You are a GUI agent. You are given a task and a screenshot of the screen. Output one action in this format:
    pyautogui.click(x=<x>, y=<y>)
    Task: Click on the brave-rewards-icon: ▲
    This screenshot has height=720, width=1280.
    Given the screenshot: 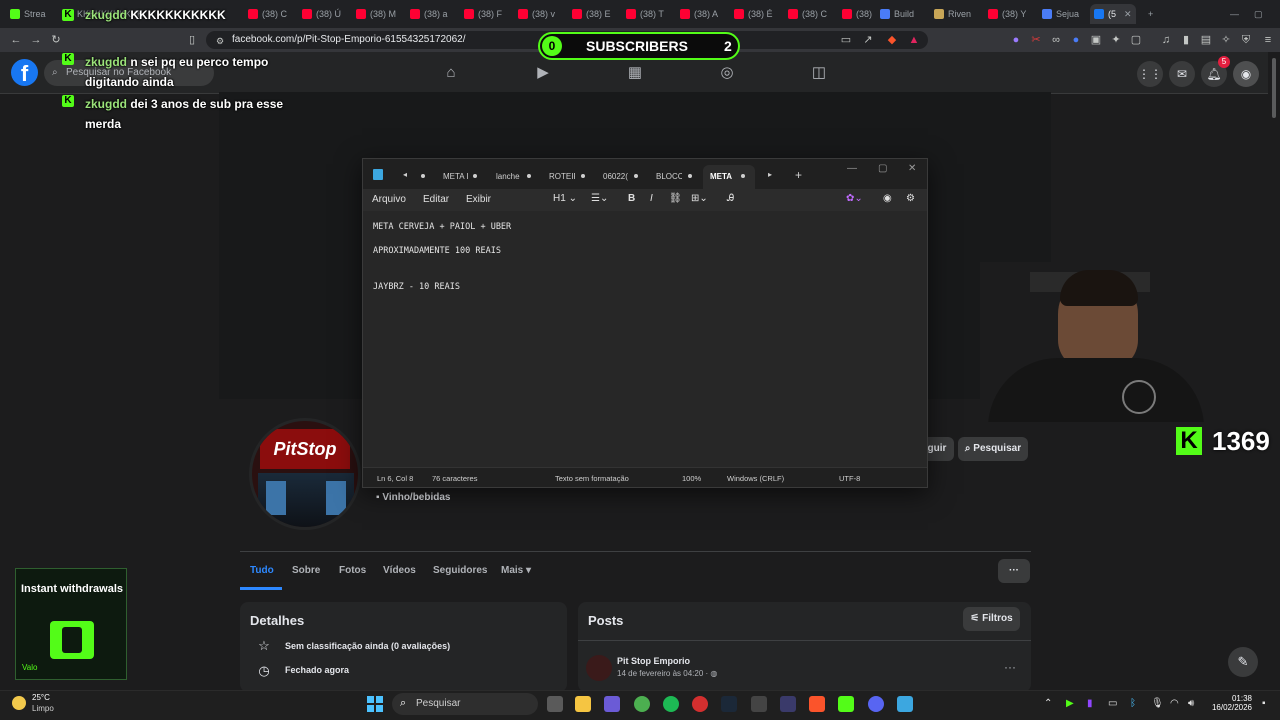 What is the action you would take?
    pyautogui.click(x=914, y=40)
    